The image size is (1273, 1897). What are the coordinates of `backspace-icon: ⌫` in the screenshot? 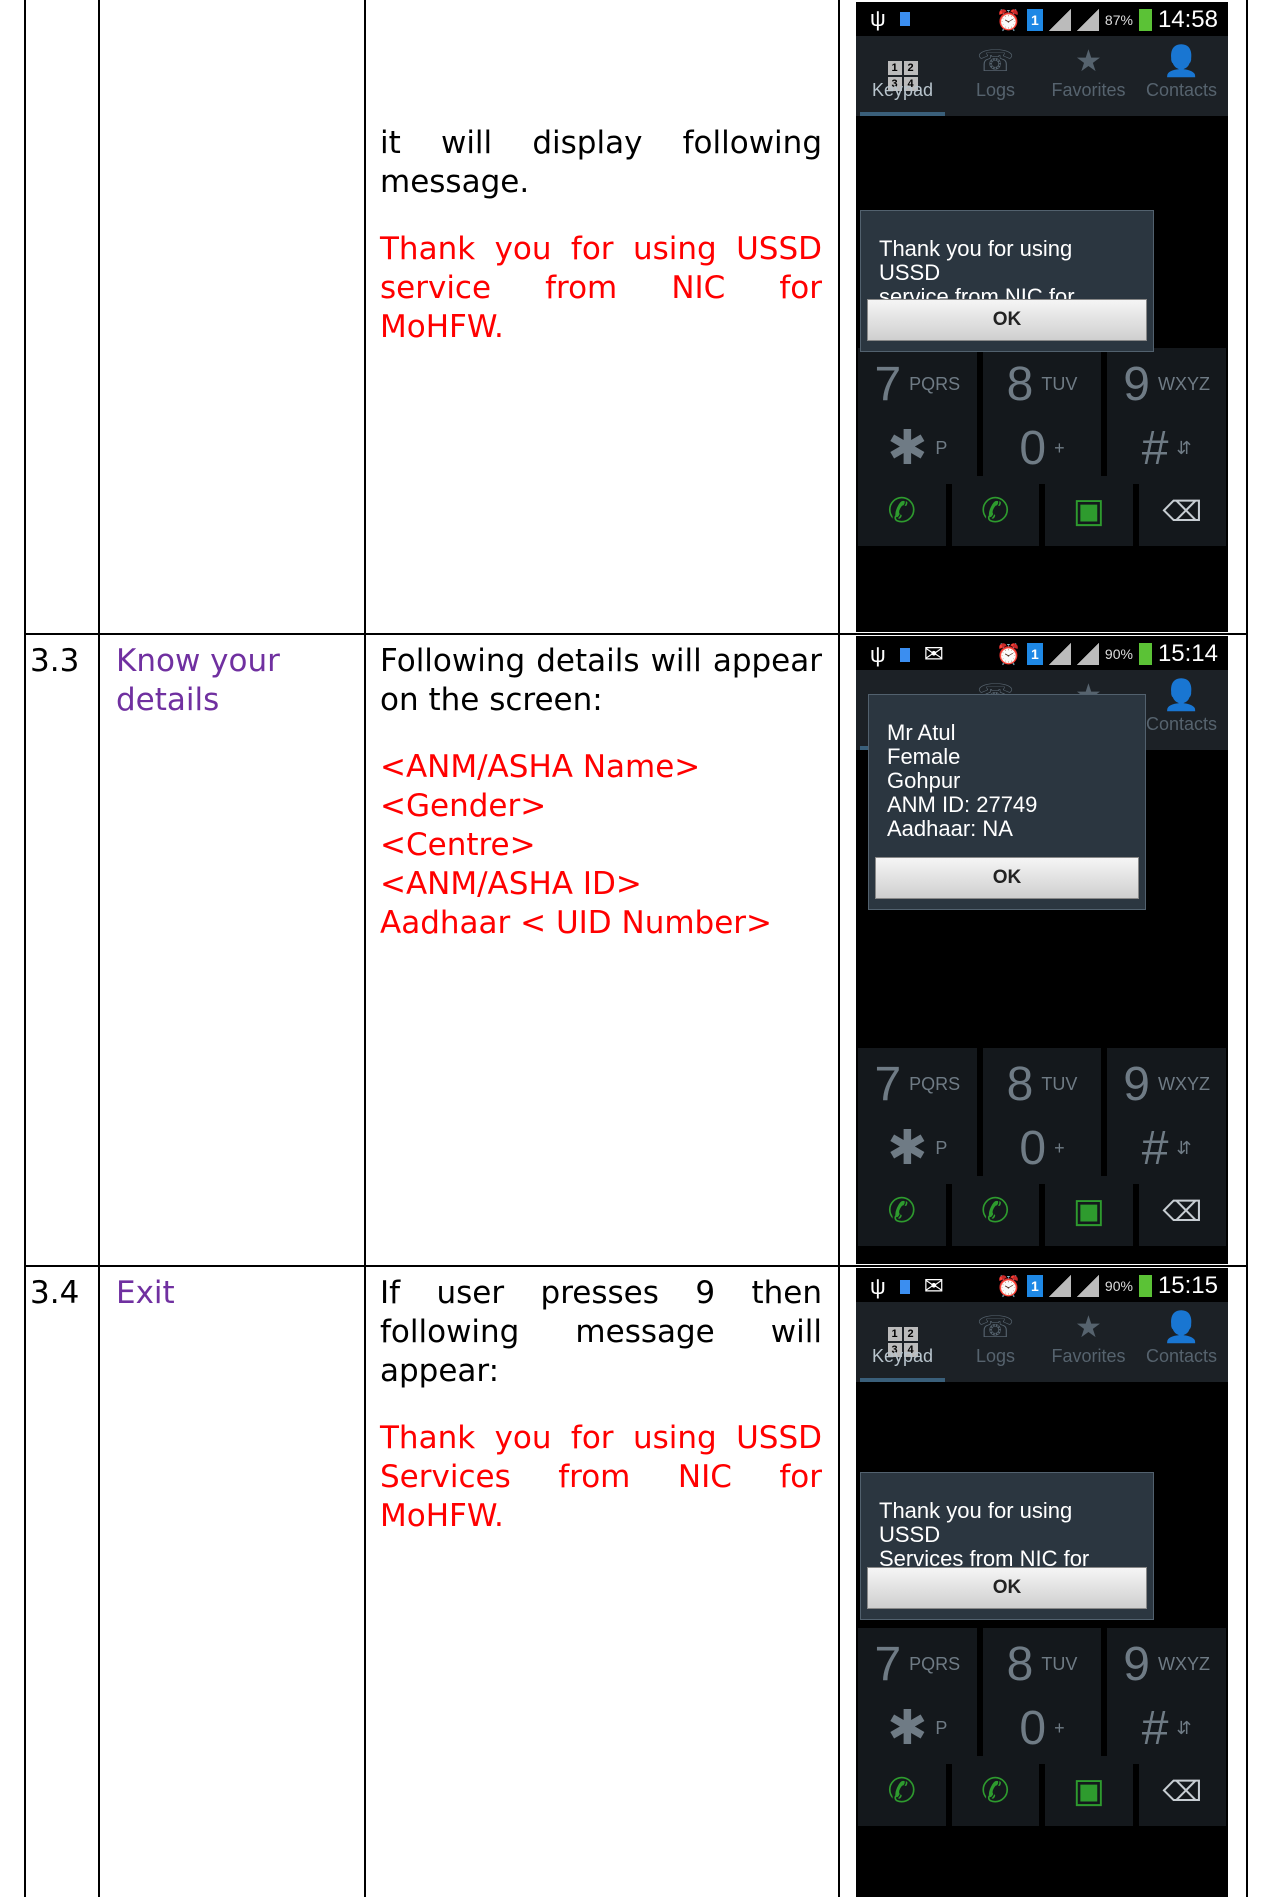 It's located at (1182, 511).